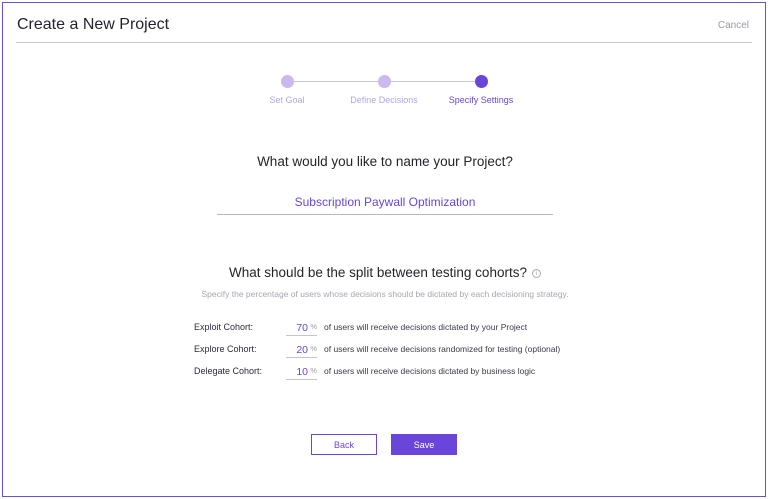  I want to click on modal-header: Create a New Project Cancel, so click(384, 23).